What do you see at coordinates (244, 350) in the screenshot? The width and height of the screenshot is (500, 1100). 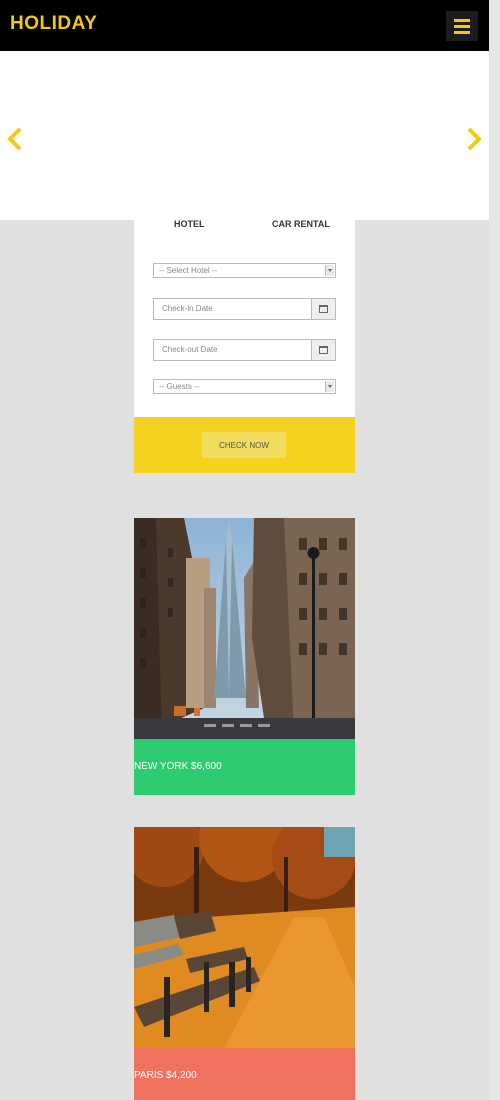 I see `checkout-date-field: Check-out Date` at bounding box center [244, 350].